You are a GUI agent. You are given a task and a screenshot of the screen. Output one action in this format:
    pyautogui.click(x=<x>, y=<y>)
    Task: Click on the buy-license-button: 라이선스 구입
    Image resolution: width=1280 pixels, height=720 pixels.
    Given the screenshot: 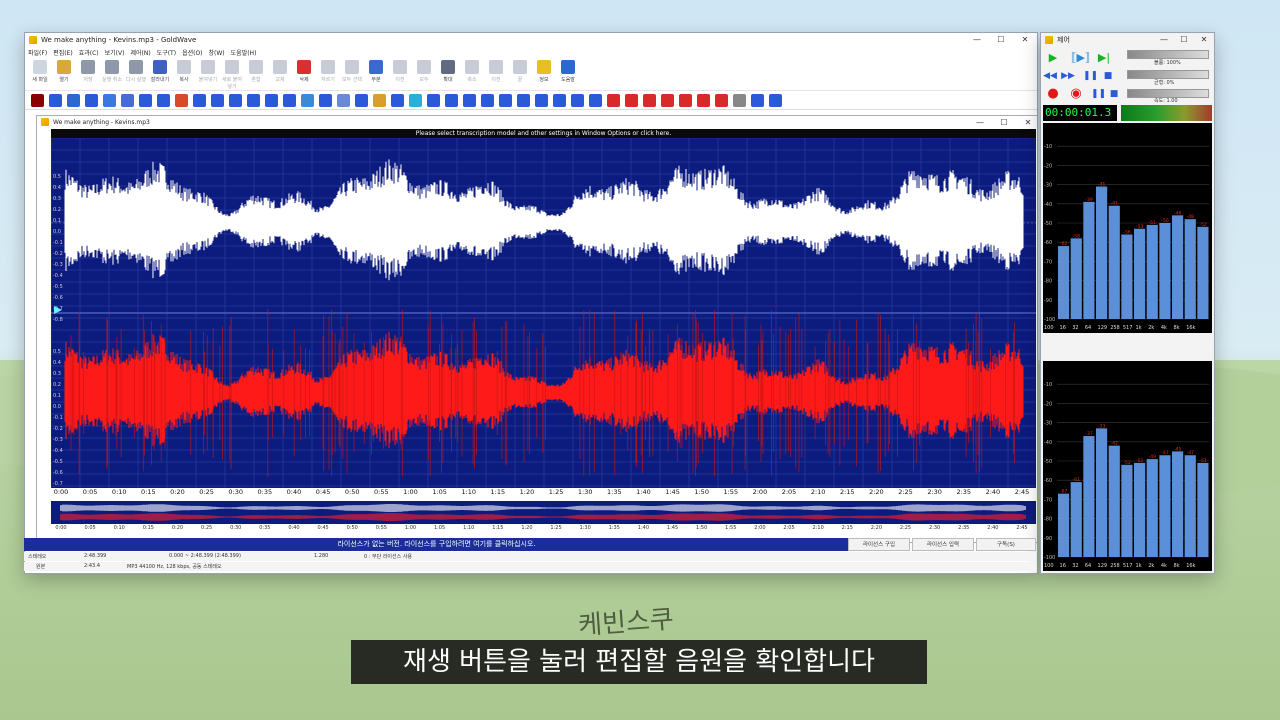 What is the action you would take?
    pyautogui.click(x=879, y=544)
    